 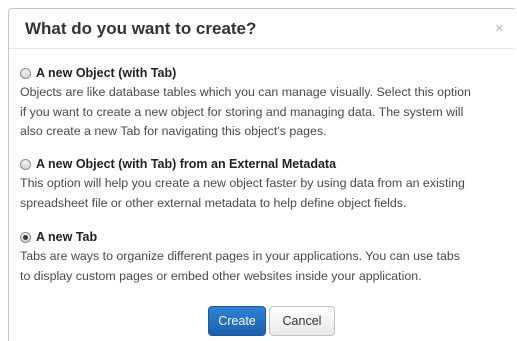 What do you see at coordinates (262, 29) in the screenshot?
I see `dialog-header: What do you want to create? ×` at bounding box center [262, 29].